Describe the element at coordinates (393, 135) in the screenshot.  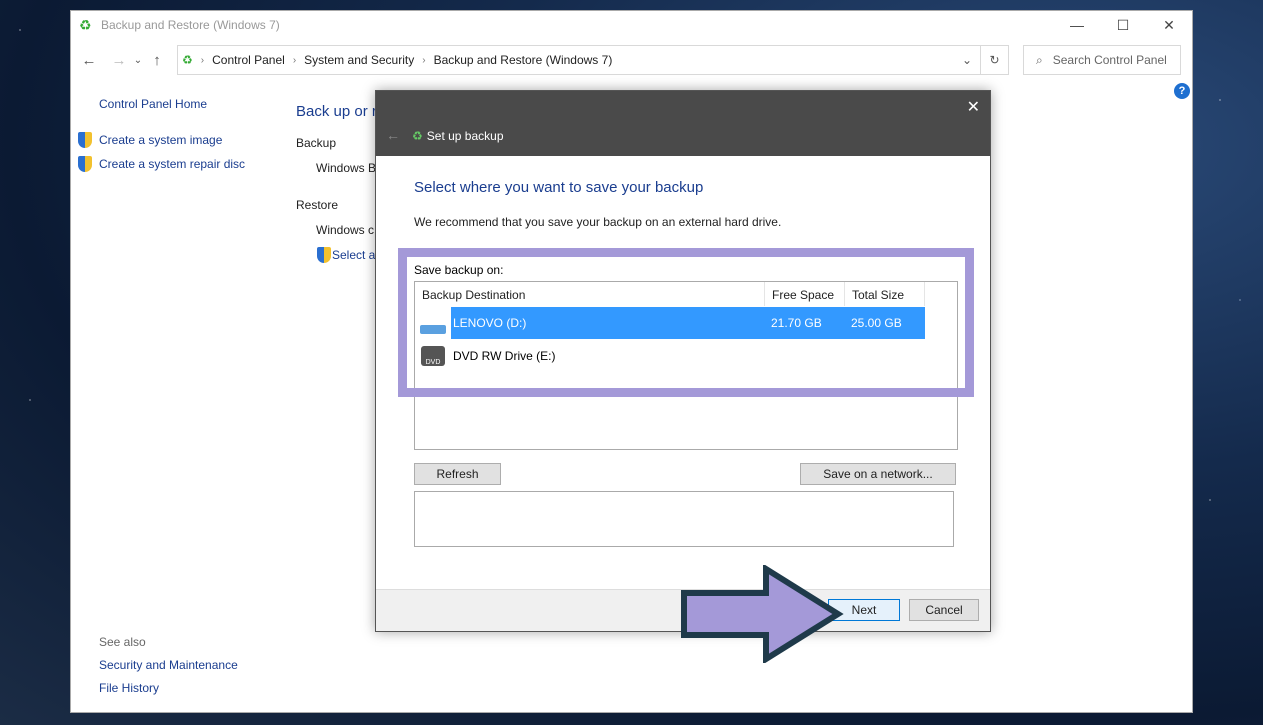
I see `dialog-back-arrow-icon: ←` at that location.